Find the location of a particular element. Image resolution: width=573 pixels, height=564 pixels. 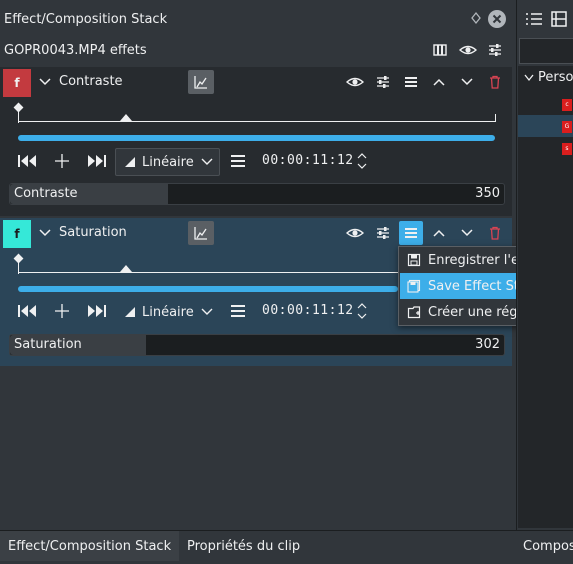

param-slider-saturation: Saturation 302 is located at coordinates (257, 345).